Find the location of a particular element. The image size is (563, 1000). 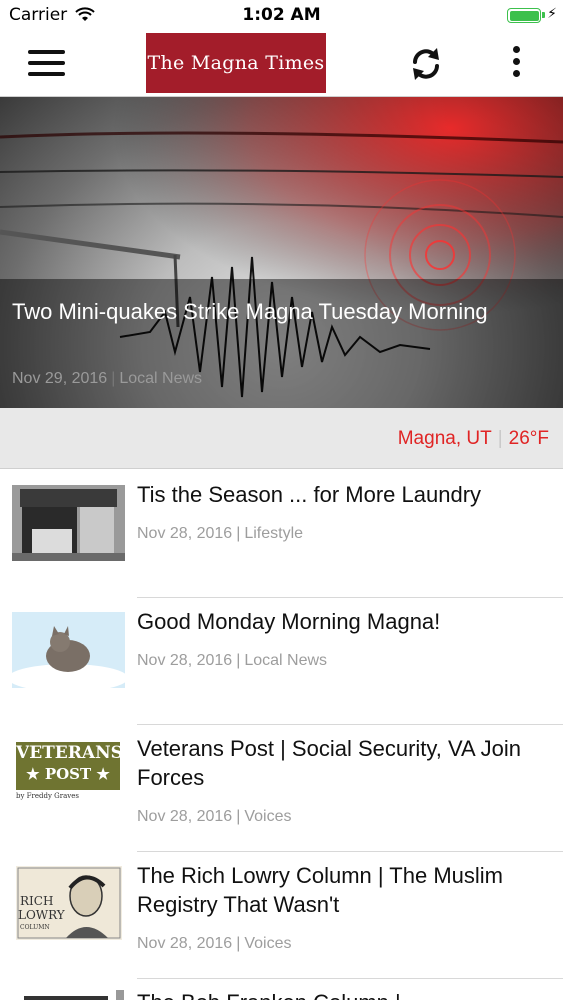

more-options-icon is located at coordinates (516, 64).